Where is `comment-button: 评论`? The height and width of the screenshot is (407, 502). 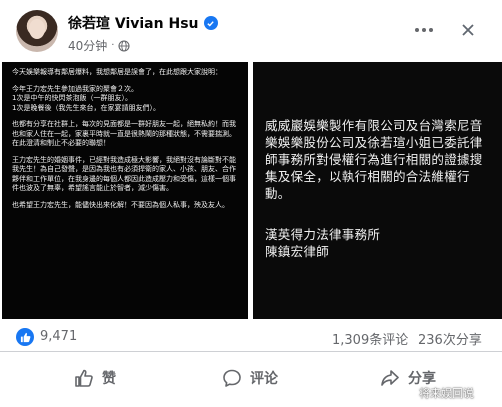 comment-button: 评论 is located at coordinates (250, 378).